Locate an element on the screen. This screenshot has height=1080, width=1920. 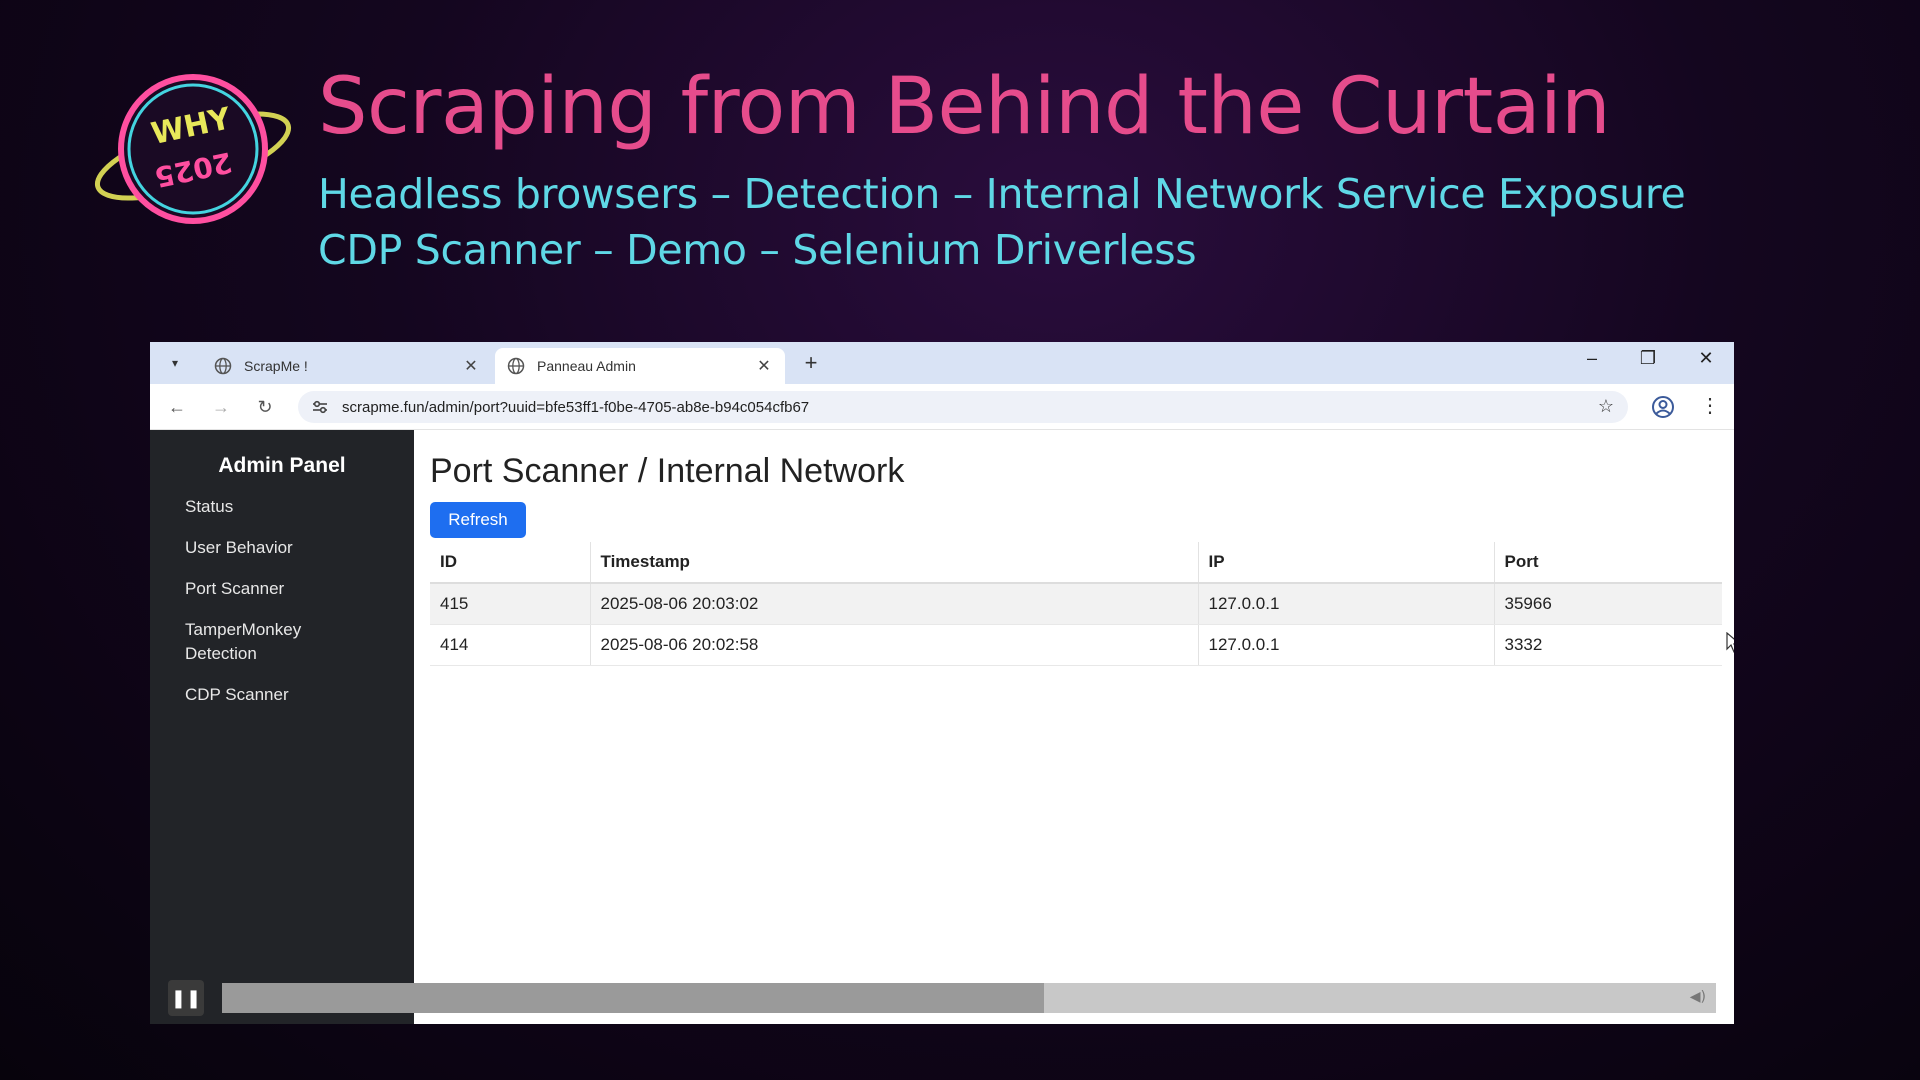
seek-bar: ◀) is located at coordinates (969, 998).